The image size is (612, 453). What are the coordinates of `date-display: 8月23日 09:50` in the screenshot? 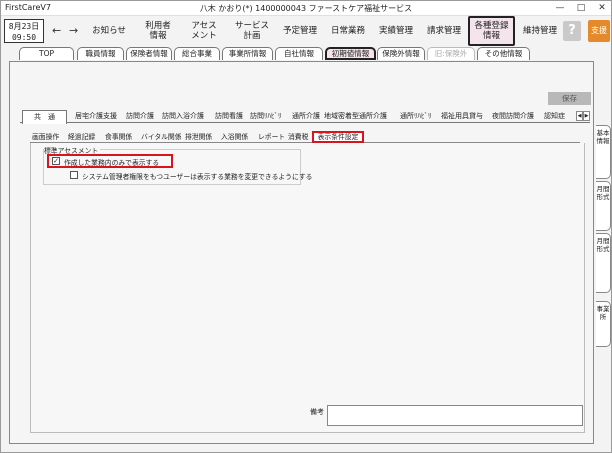 It's located at (24, 31).